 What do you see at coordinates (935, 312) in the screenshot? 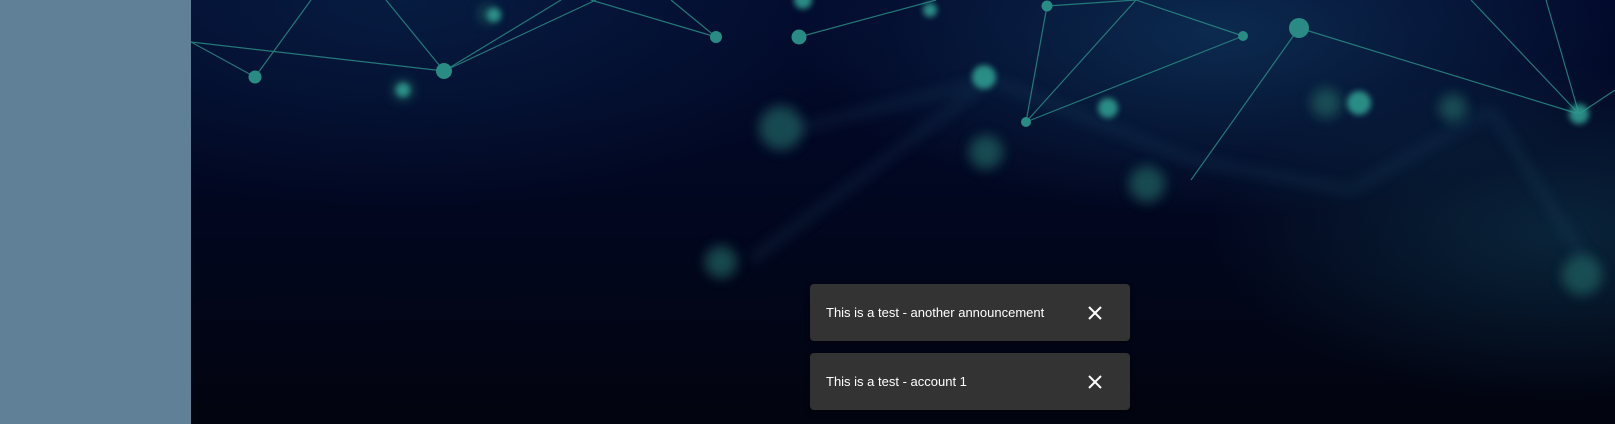
I see `toast-message: This is a test - another announcement` at bounding box center [935, 312].